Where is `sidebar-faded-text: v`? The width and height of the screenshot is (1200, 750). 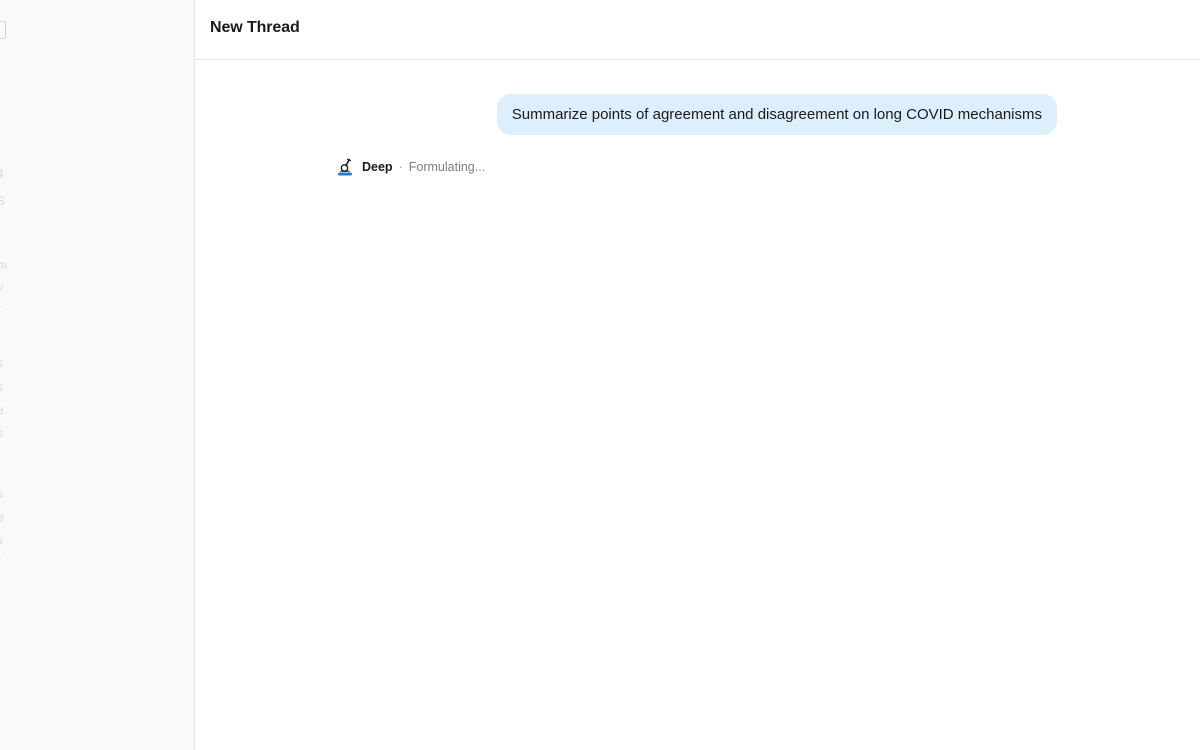 sidebar-faded-text: v is located at coordinates (1, 287).